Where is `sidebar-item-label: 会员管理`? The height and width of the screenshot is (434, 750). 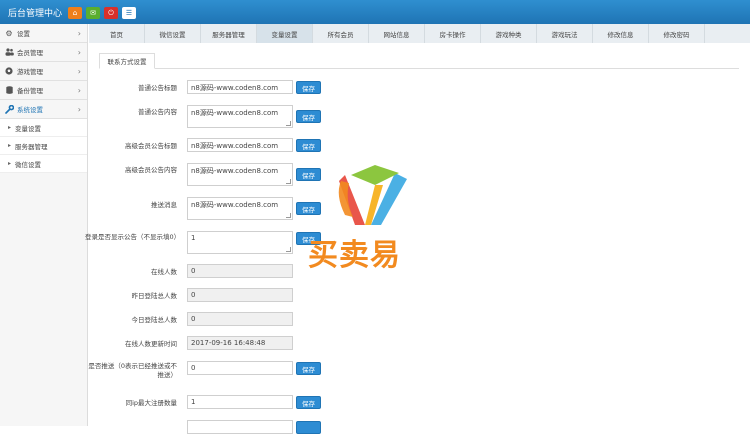 sidebar-item-label: 会员管理 is located at coordinates (30, 53).